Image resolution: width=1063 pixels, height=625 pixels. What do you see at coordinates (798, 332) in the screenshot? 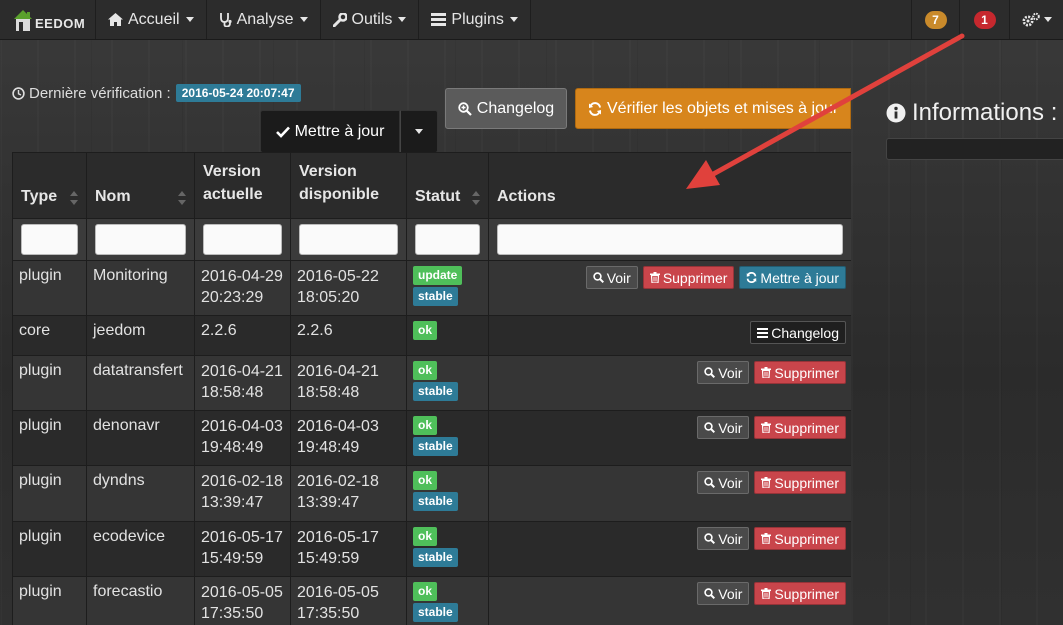
I see `changelog-row-button: Changelog` at bounding box center [798, 332].